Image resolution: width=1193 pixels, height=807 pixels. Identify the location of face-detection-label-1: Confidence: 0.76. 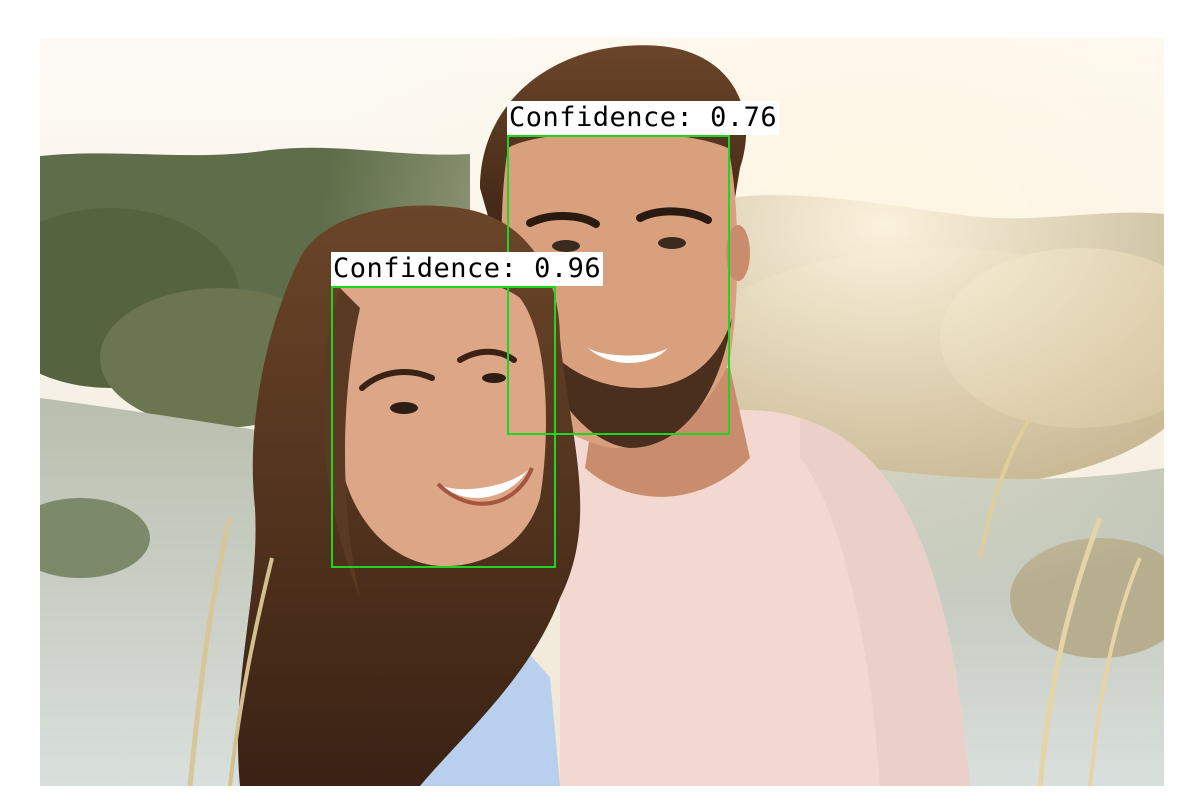
(643, 118).